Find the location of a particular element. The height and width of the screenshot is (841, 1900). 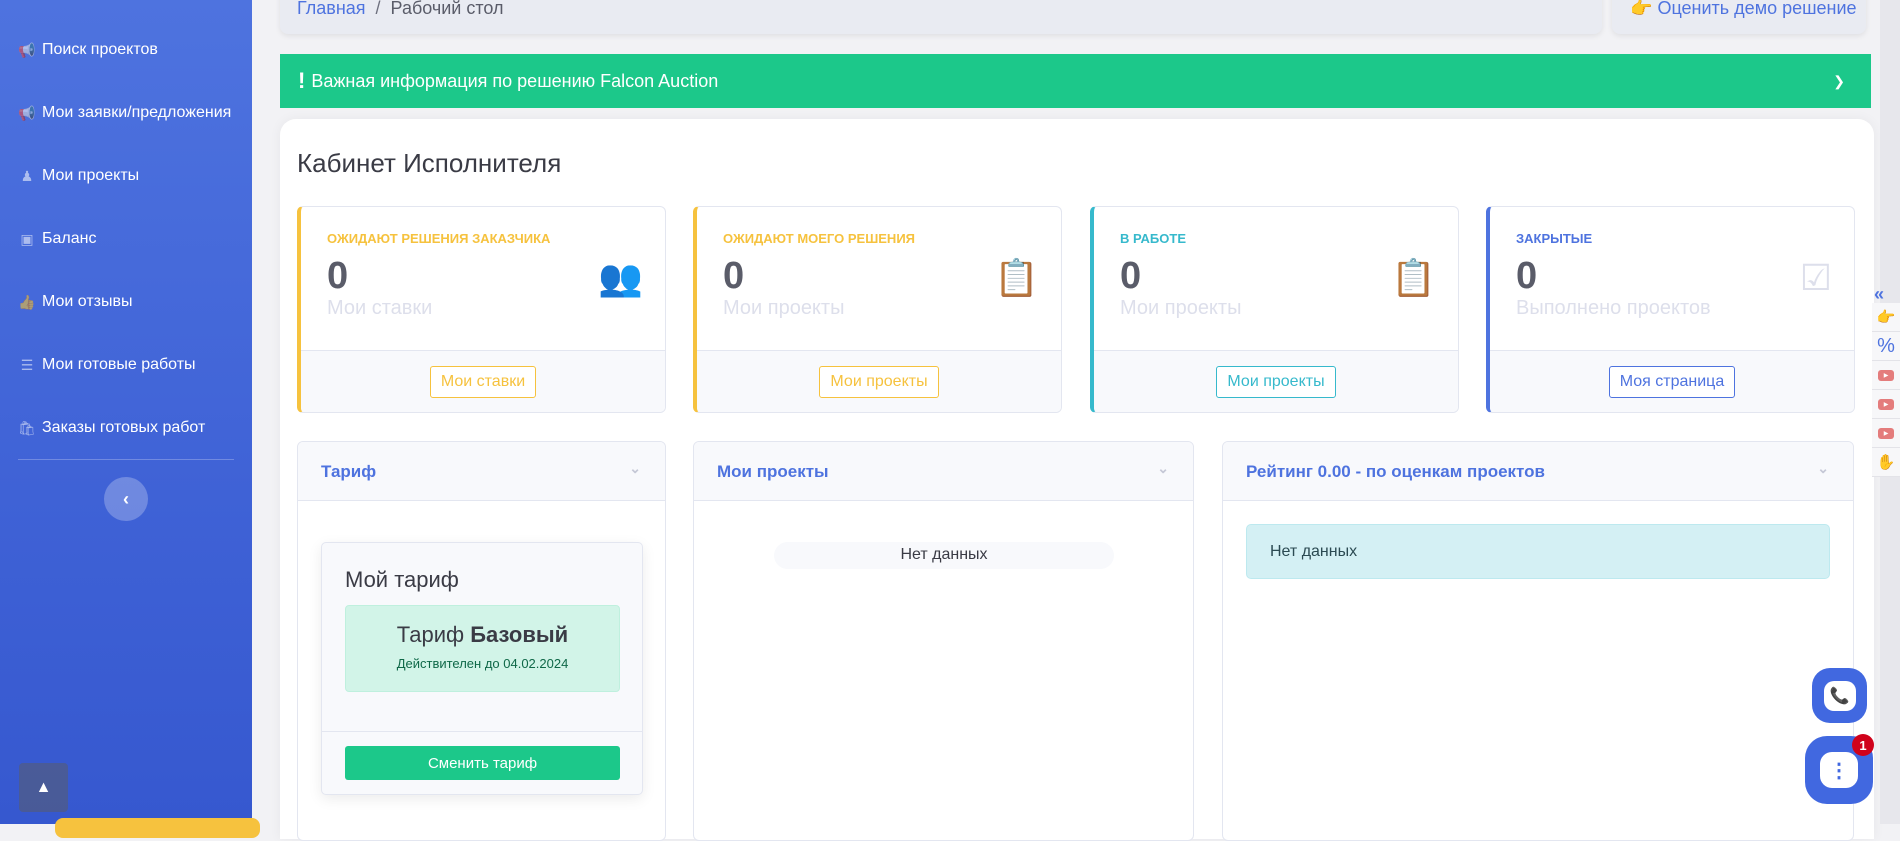

panel-header: Тариф ⌄ is located at coordinates (481, 471).